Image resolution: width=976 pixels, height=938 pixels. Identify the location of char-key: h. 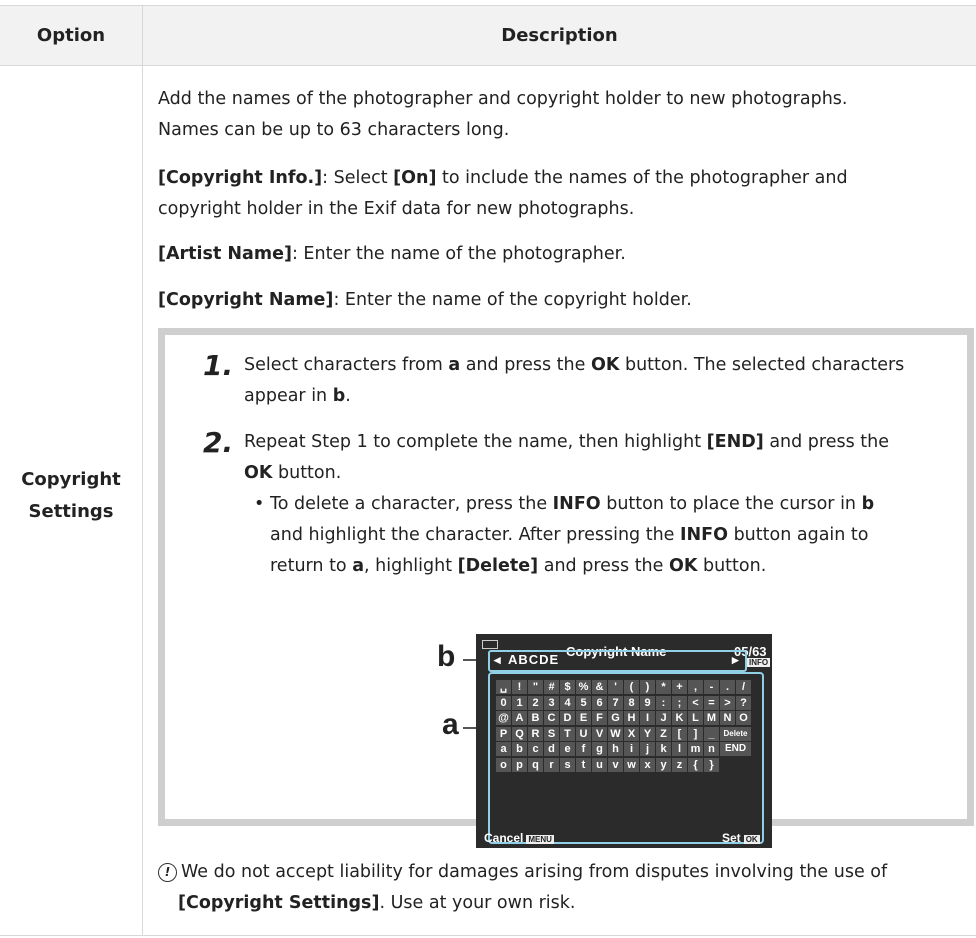
(615, 749).